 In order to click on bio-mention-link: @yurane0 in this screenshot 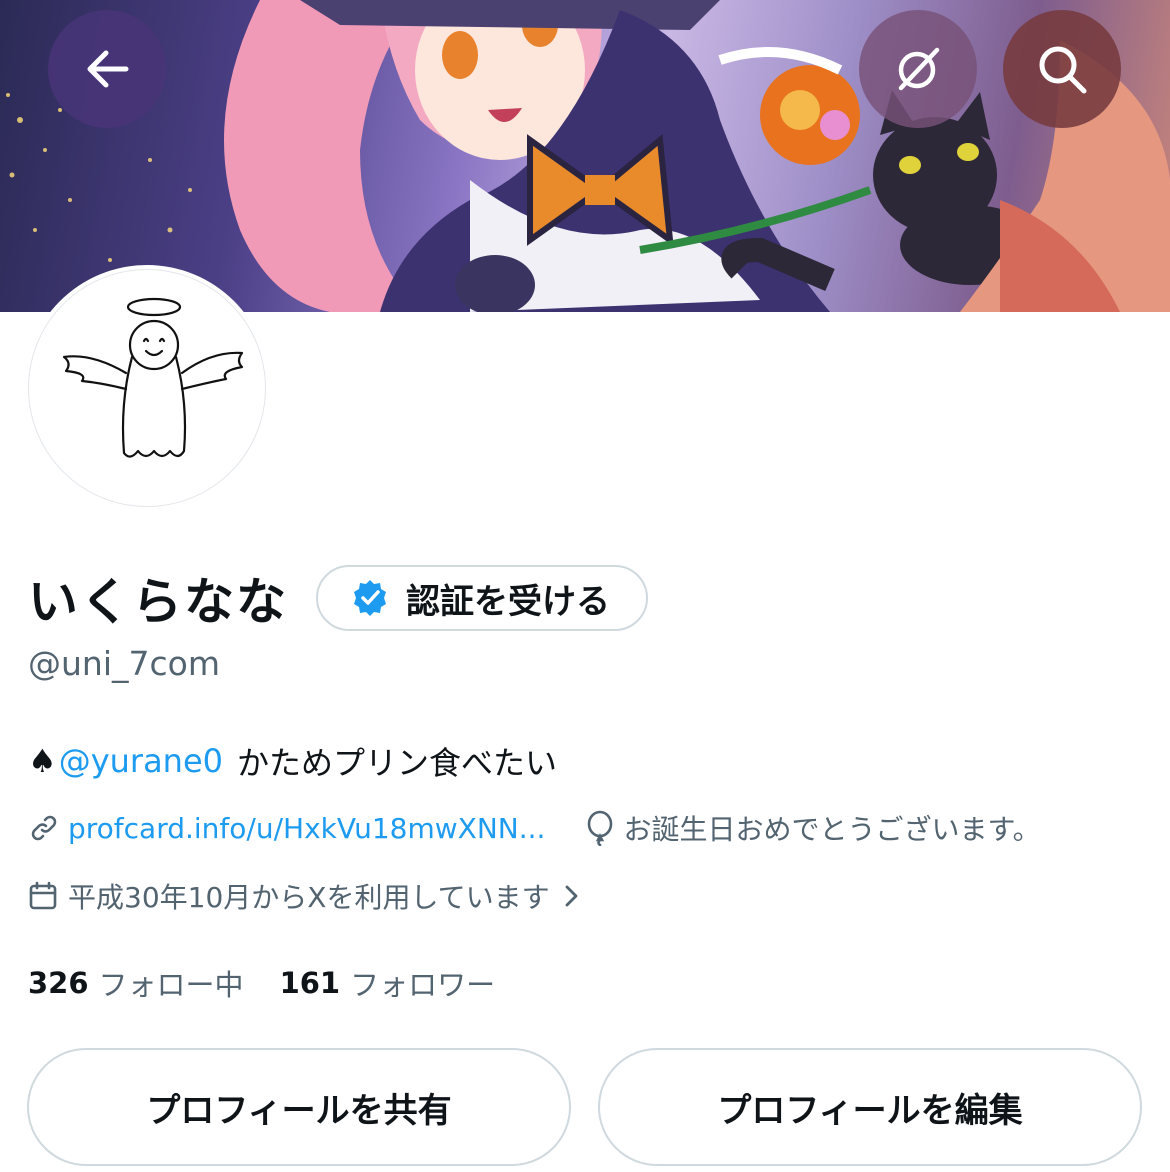, I will do `click(141, 761)`.